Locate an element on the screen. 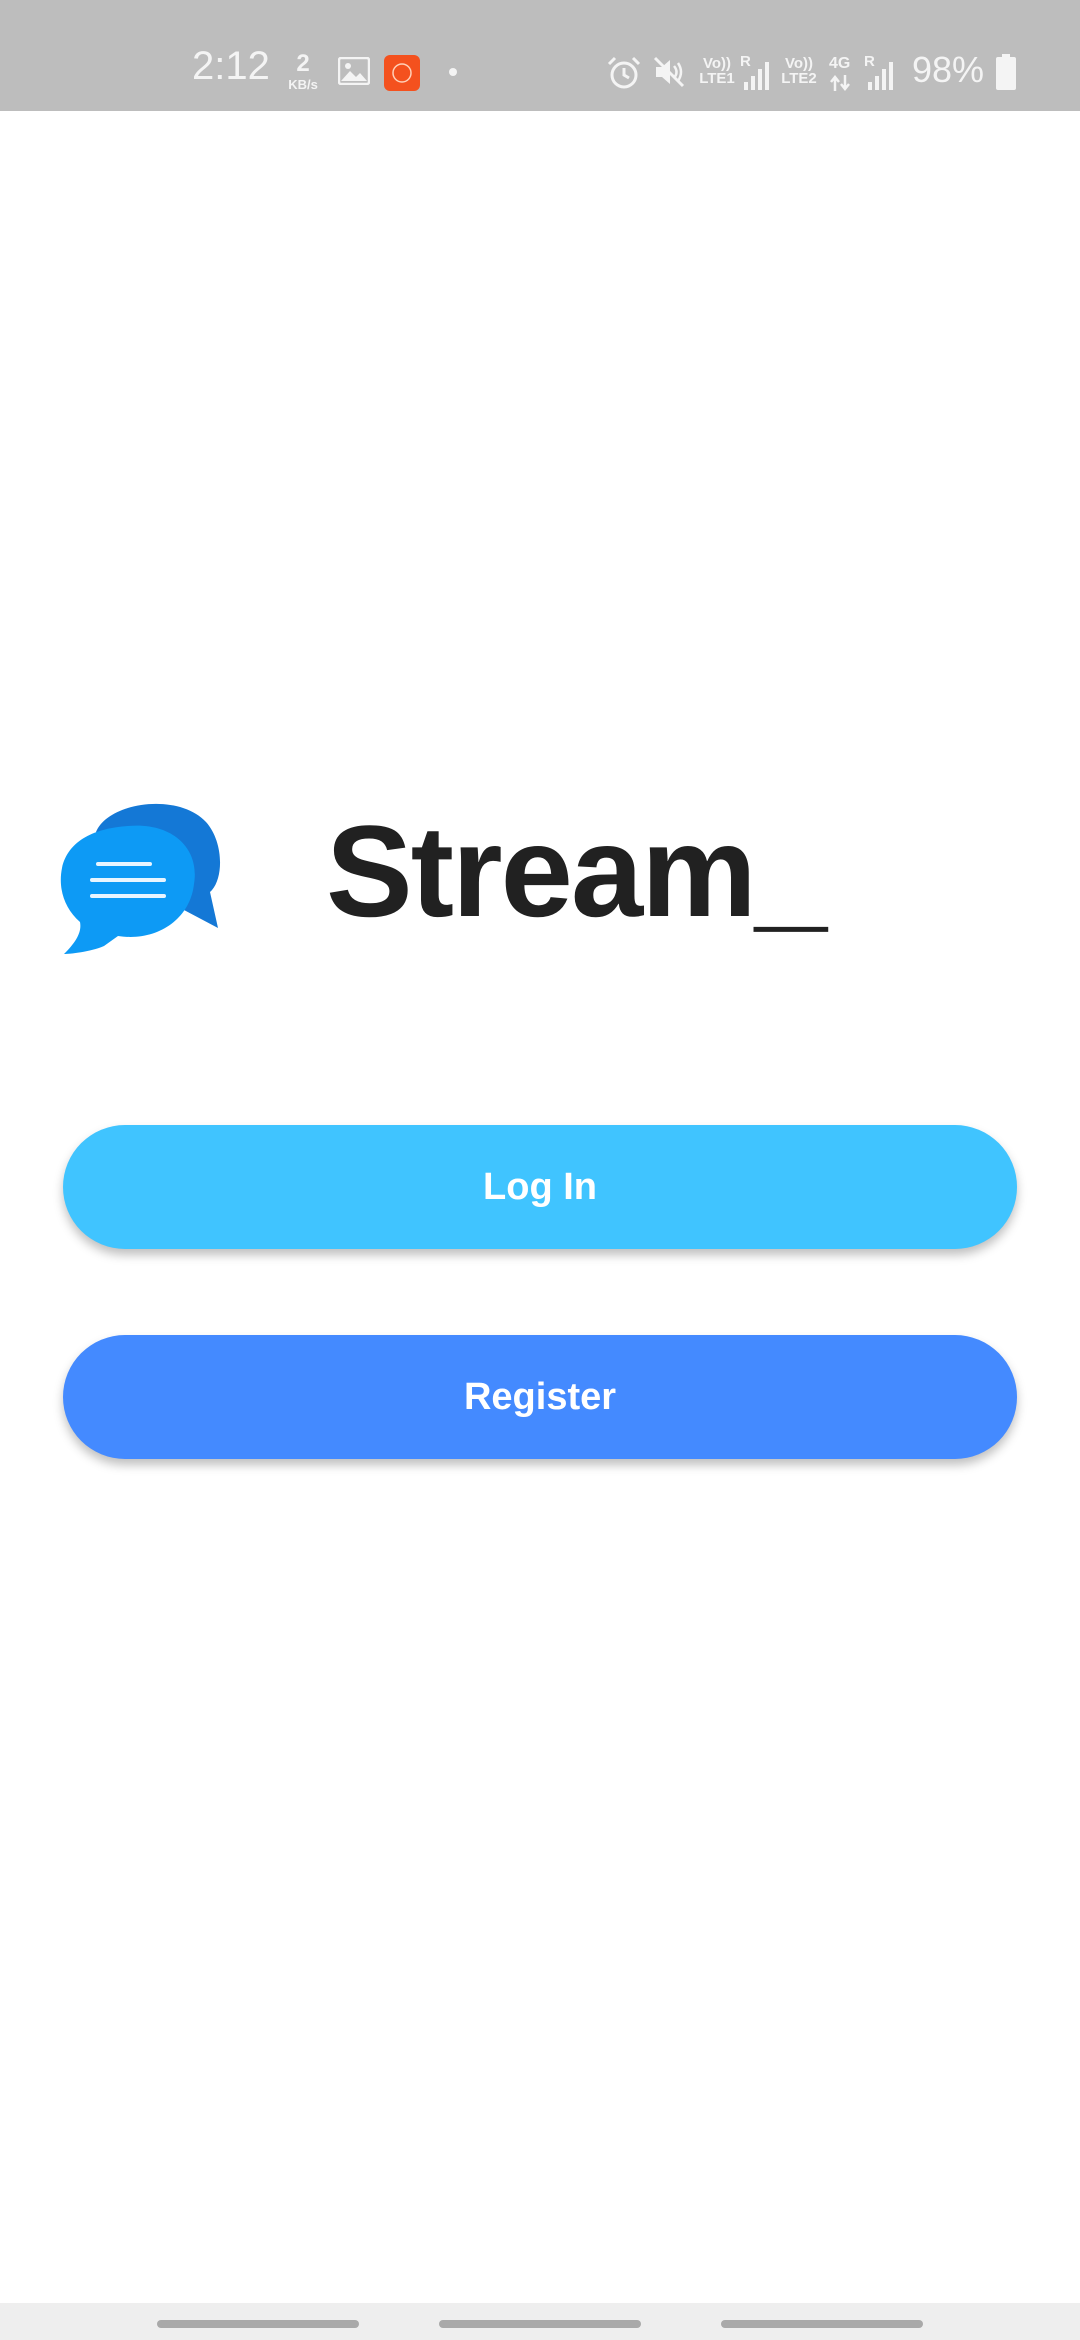 Image resolution: width=1080 pixels, height=2340 pixels. app-title: Stream_ is located at coordinates (576, 871).